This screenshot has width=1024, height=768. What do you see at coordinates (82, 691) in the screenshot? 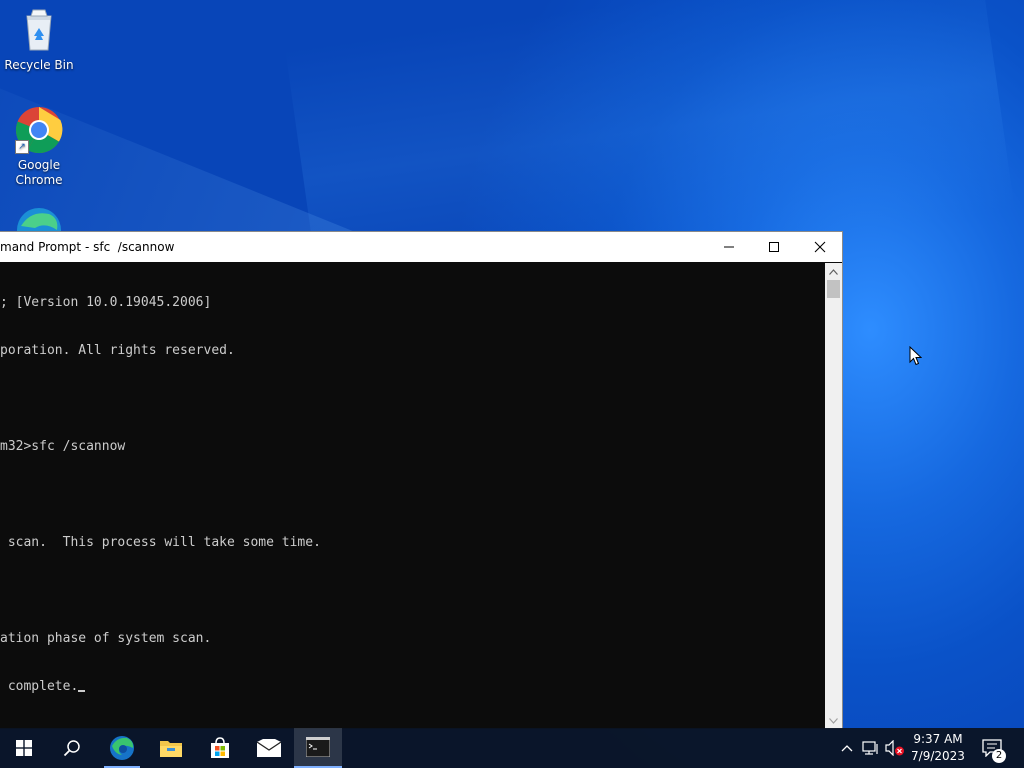
I see `text-cursor` at bounding box center [82, 691].